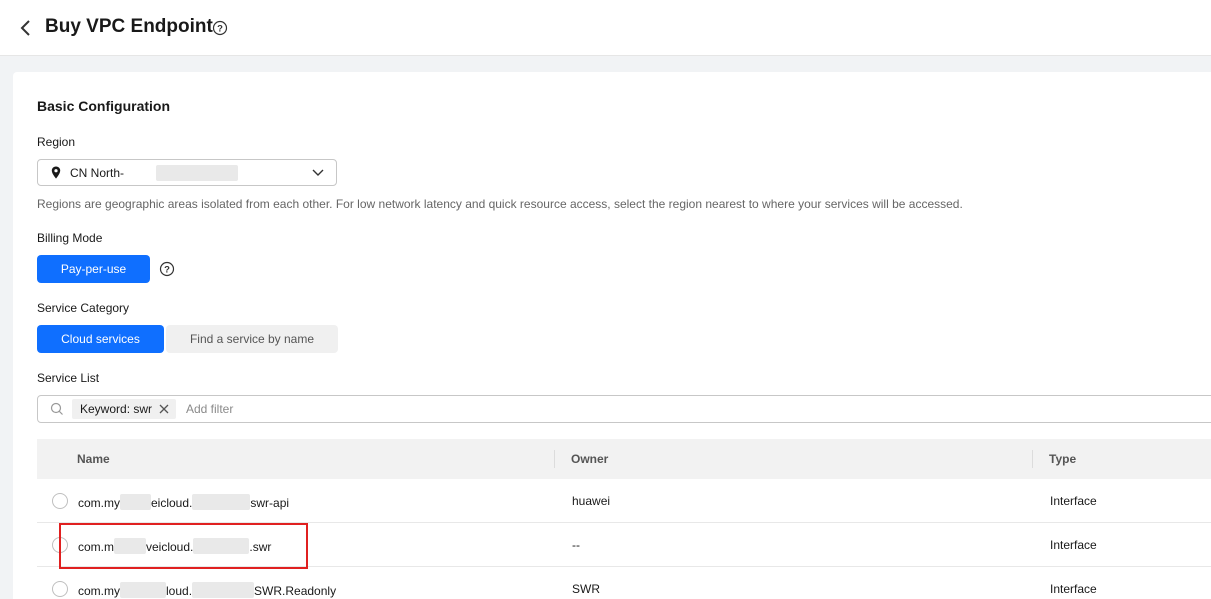 The height and width of the screenshot is (599, 1211). I want to click on section-title: Basic Configuration, so click(104, 106).